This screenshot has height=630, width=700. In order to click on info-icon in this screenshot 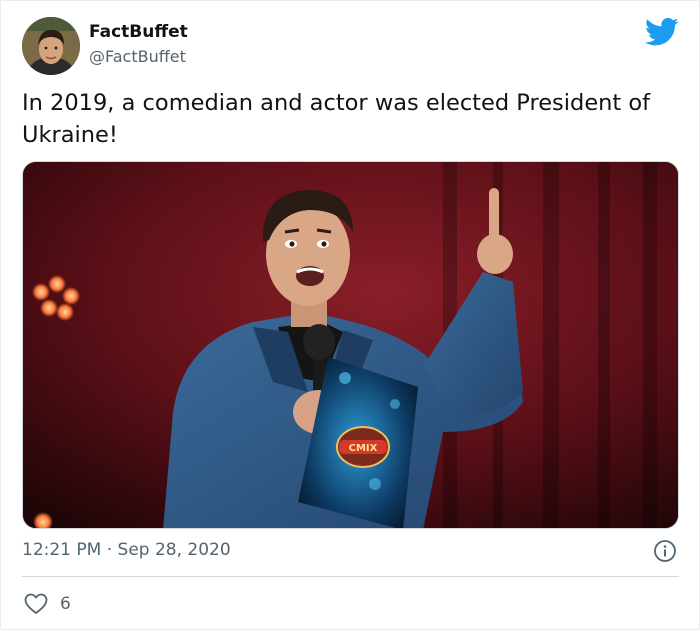, I will do `click(665, 551)`.